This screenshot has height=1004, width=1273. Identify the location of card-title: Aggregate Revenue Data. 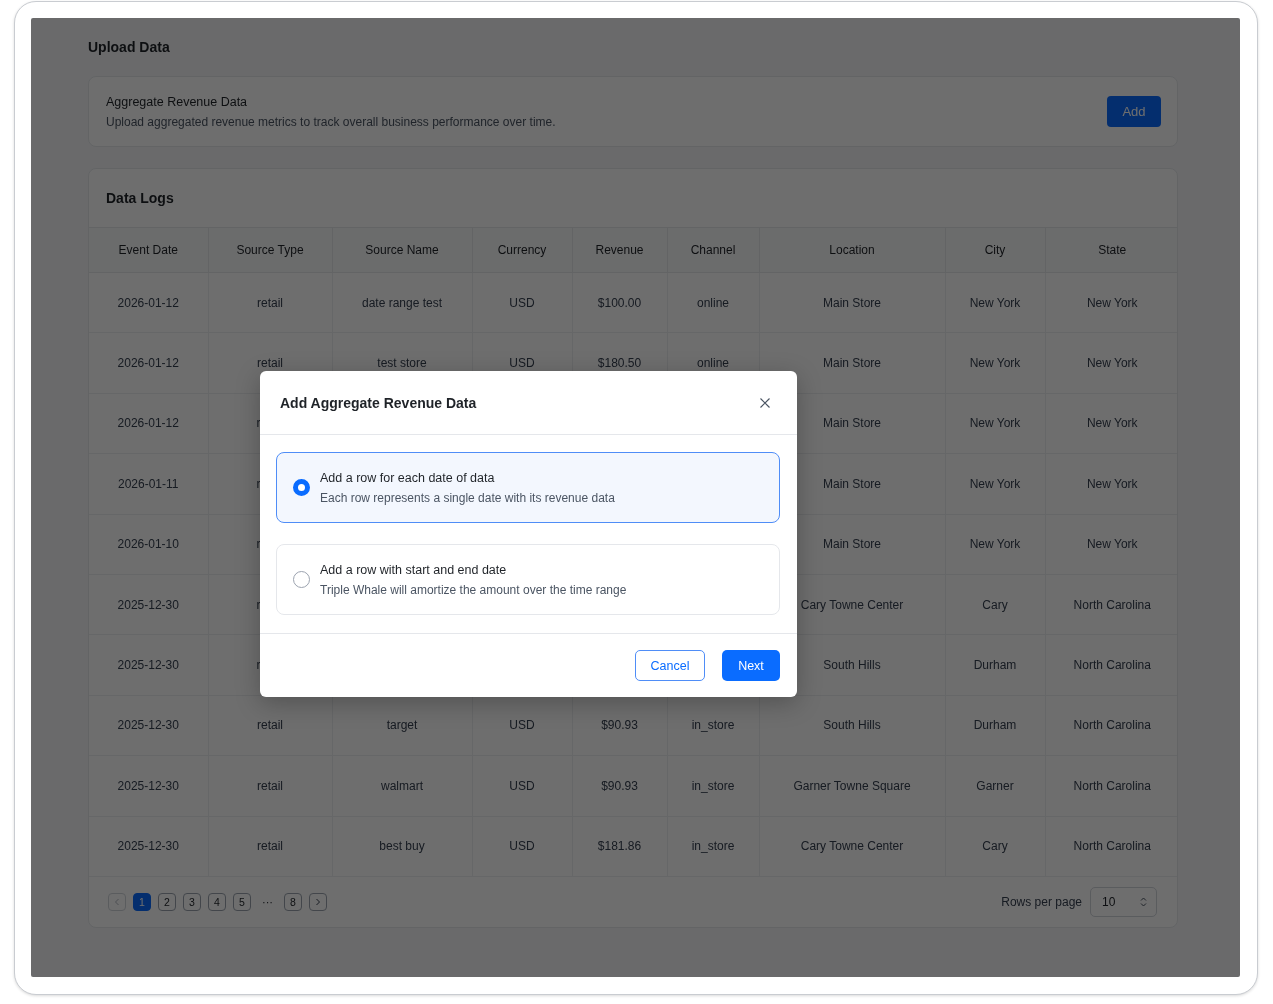
(177, 102).